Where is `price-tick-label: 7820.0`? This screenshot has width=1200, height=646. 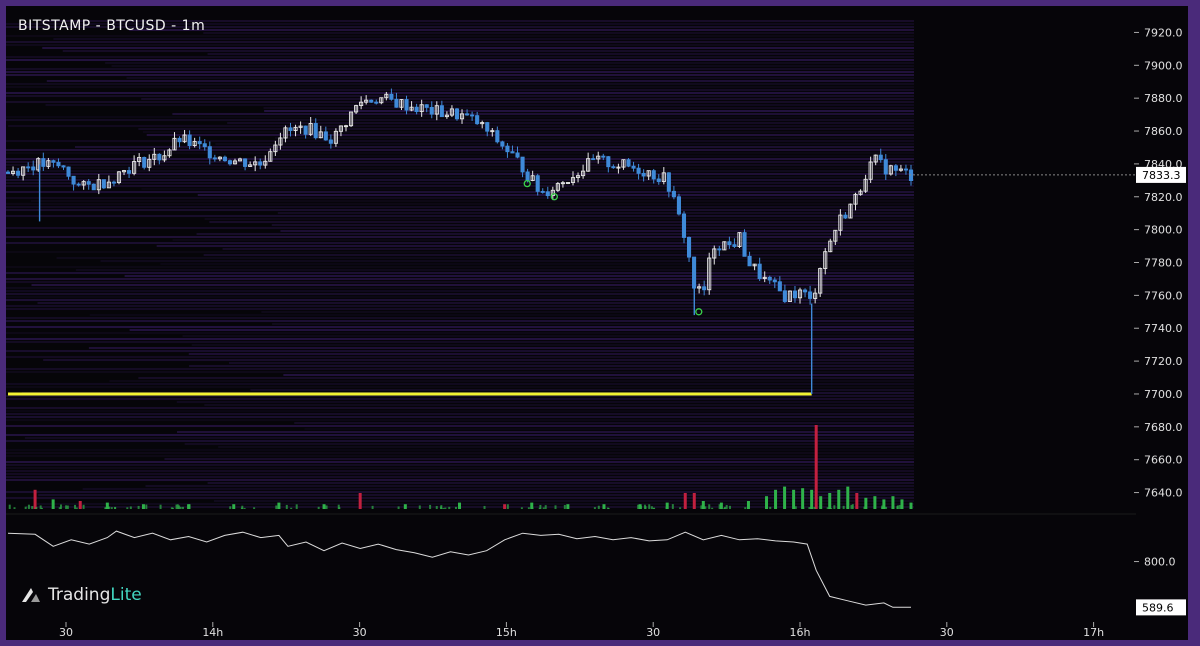
price-tick-label: 7820.0 is located at coordinates (1163, 197).